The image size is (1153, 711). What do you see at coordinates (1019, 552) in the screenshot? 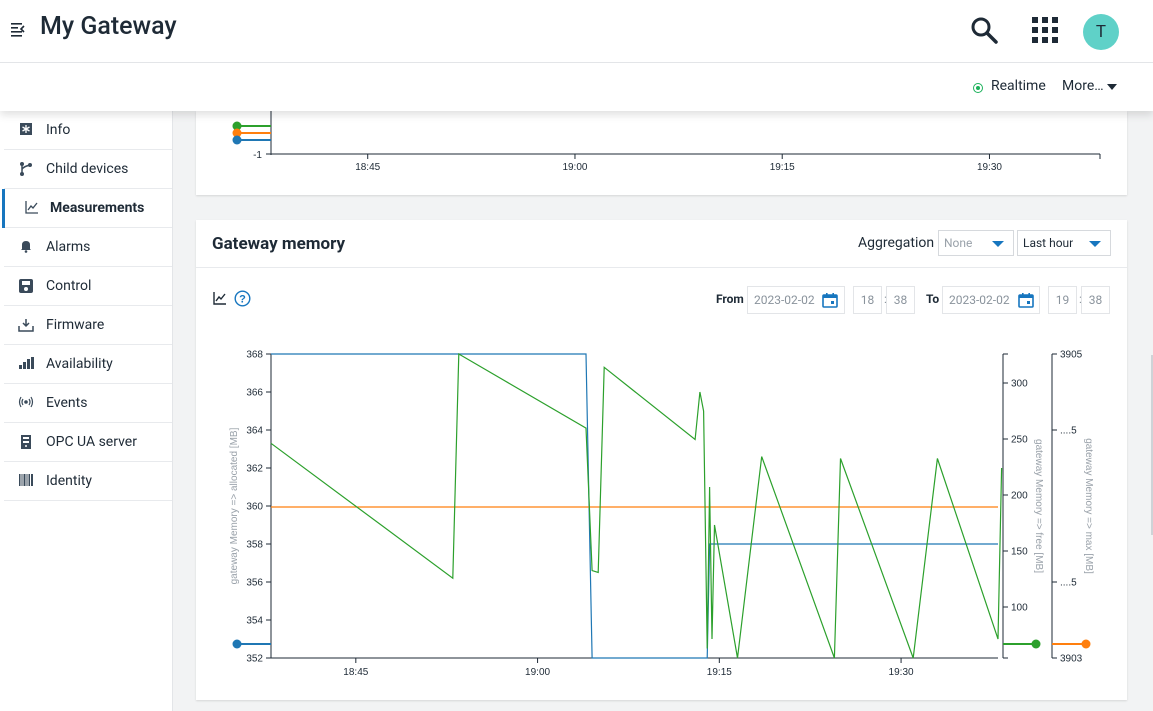
I see `y-tick-label: 150` at bounding box center [1019, 552].